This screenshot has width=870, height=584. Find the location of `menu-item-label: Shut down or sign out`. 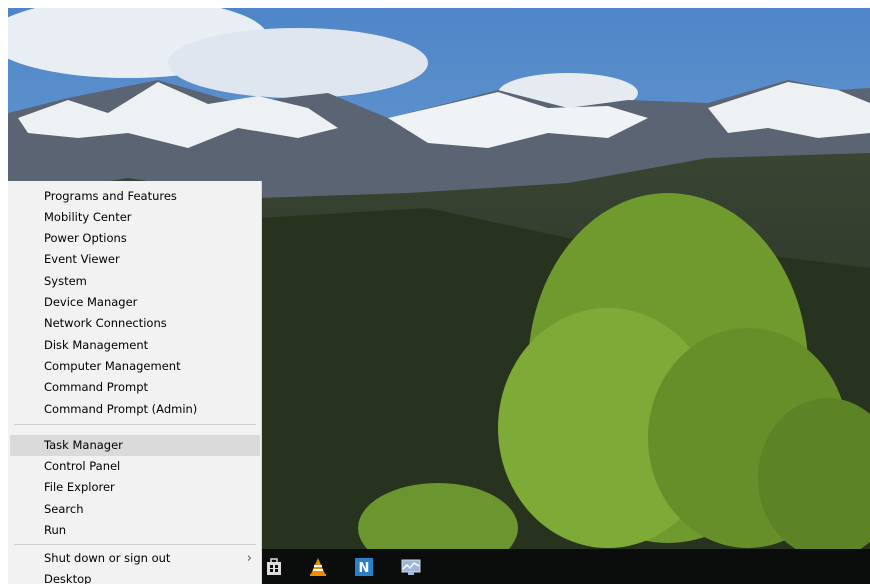

menu-item-label: Shut down or sign out is located at coordinates (107, 558).